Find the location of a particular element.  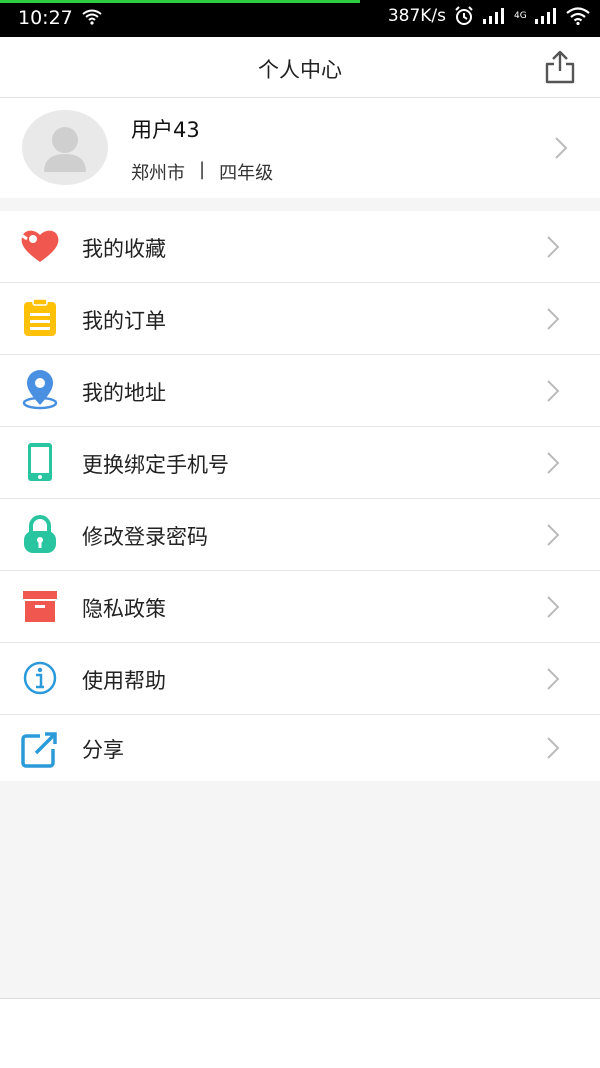

menu-item-orders: 我的订单 is located at coordinates (300, 319).